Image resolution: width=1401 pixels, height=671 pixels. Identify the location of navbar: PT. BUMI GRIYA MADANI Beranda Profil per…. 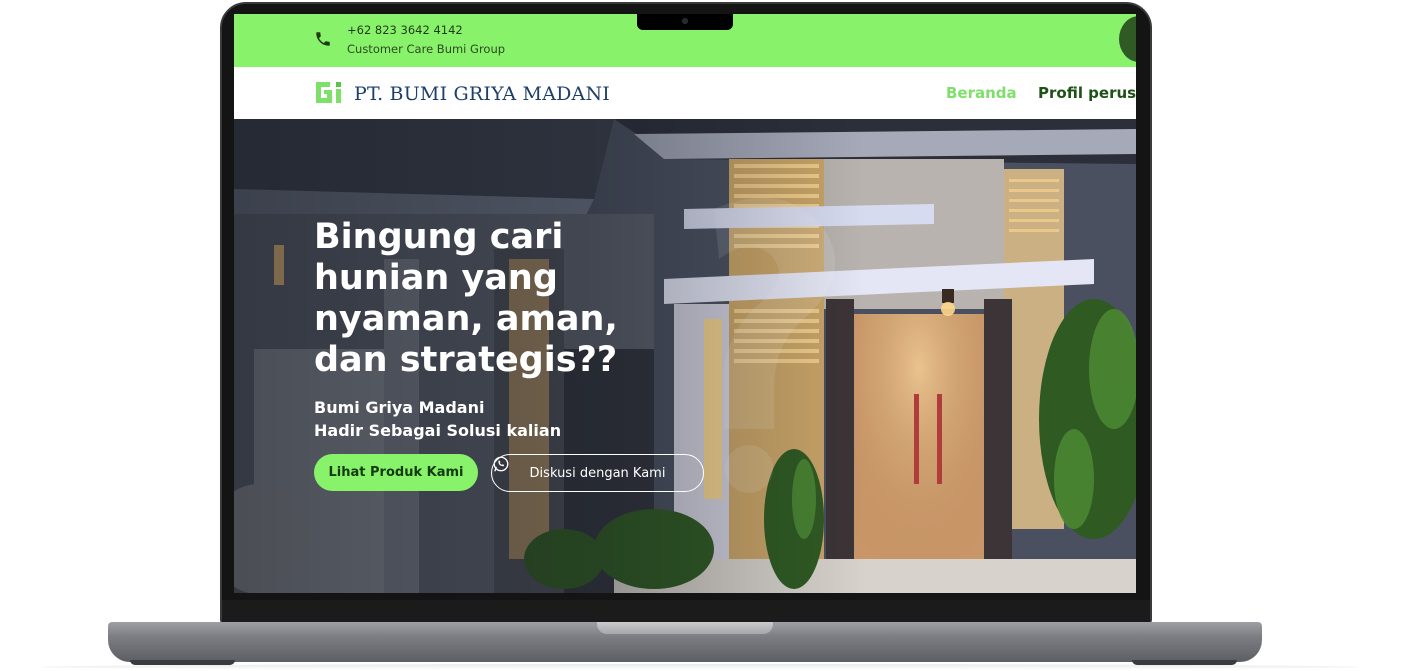
(685, 93).